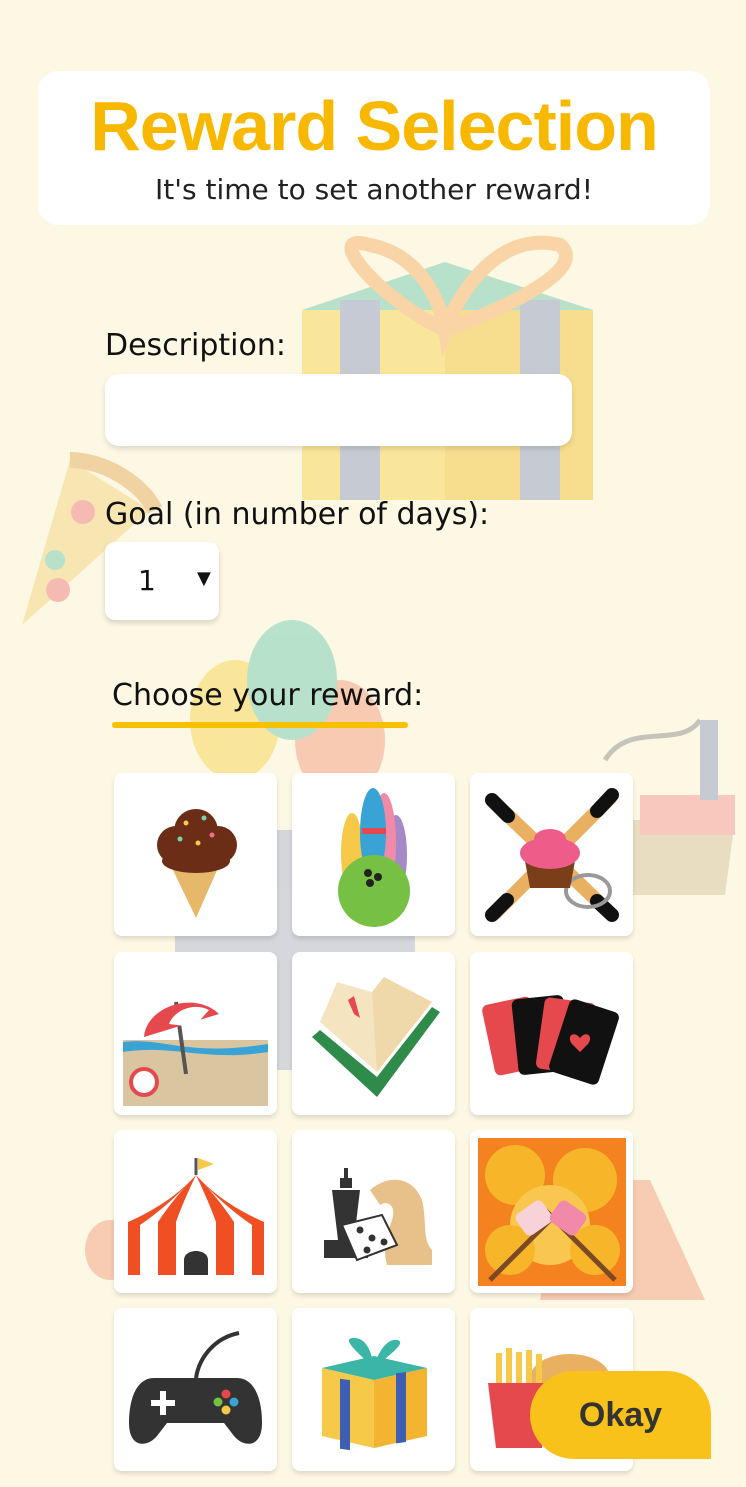 The width and height of the screenshot is (746, 1487). I want to click on ice-cream-icon, so click(197, 863).